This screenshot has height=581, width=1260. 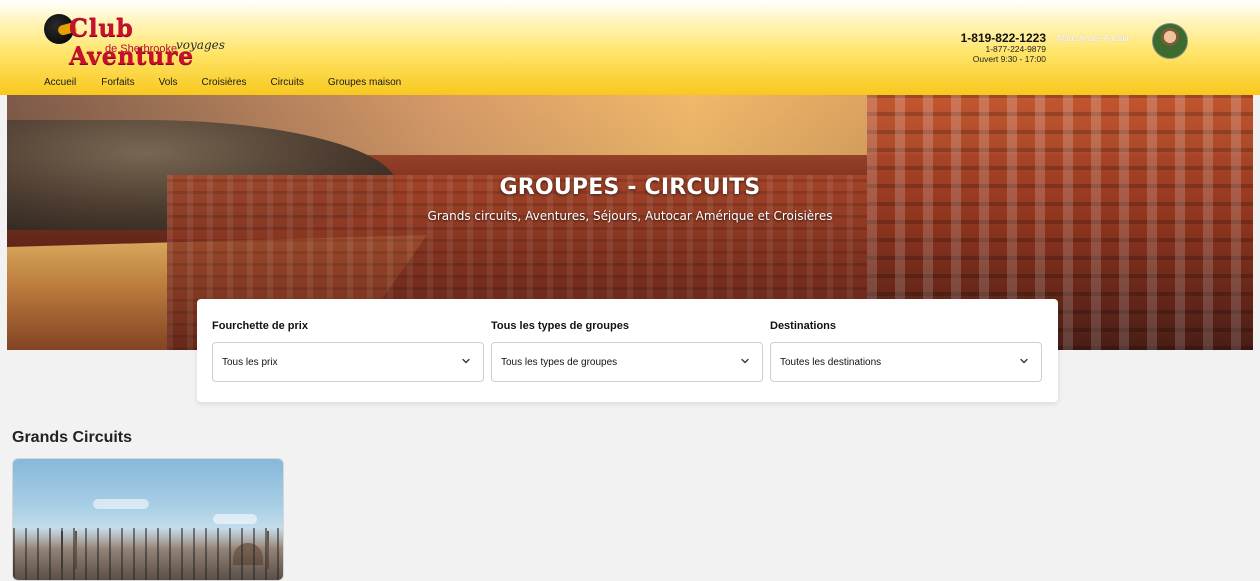 What do you see at coordinates (224, 83) in the screenshot?
I see `nav-croisieres: Croisières` at bounding box center [224, 83].